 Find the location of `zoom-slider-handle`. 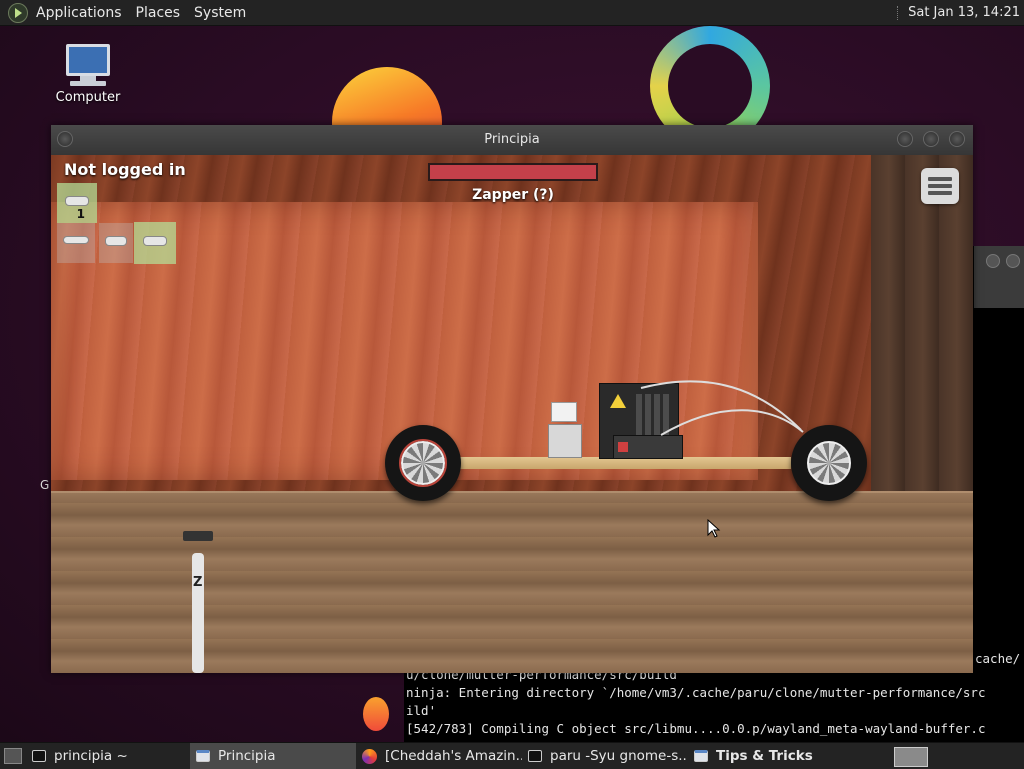

zoom-slider-handle is located at coordinates (198, 536).